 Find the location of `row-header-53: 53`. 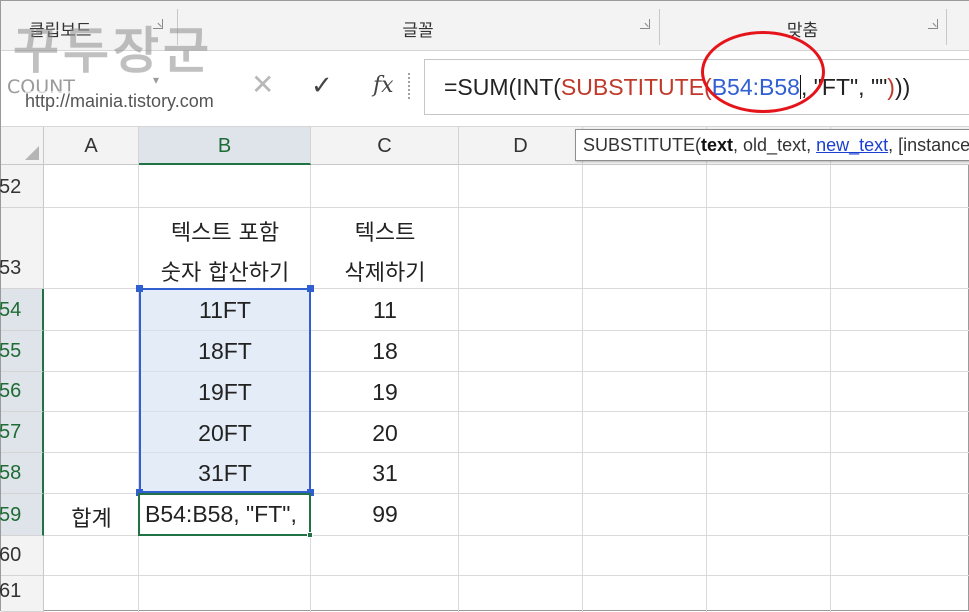

row-header-53: 53 is located at coordinates (22, 248).